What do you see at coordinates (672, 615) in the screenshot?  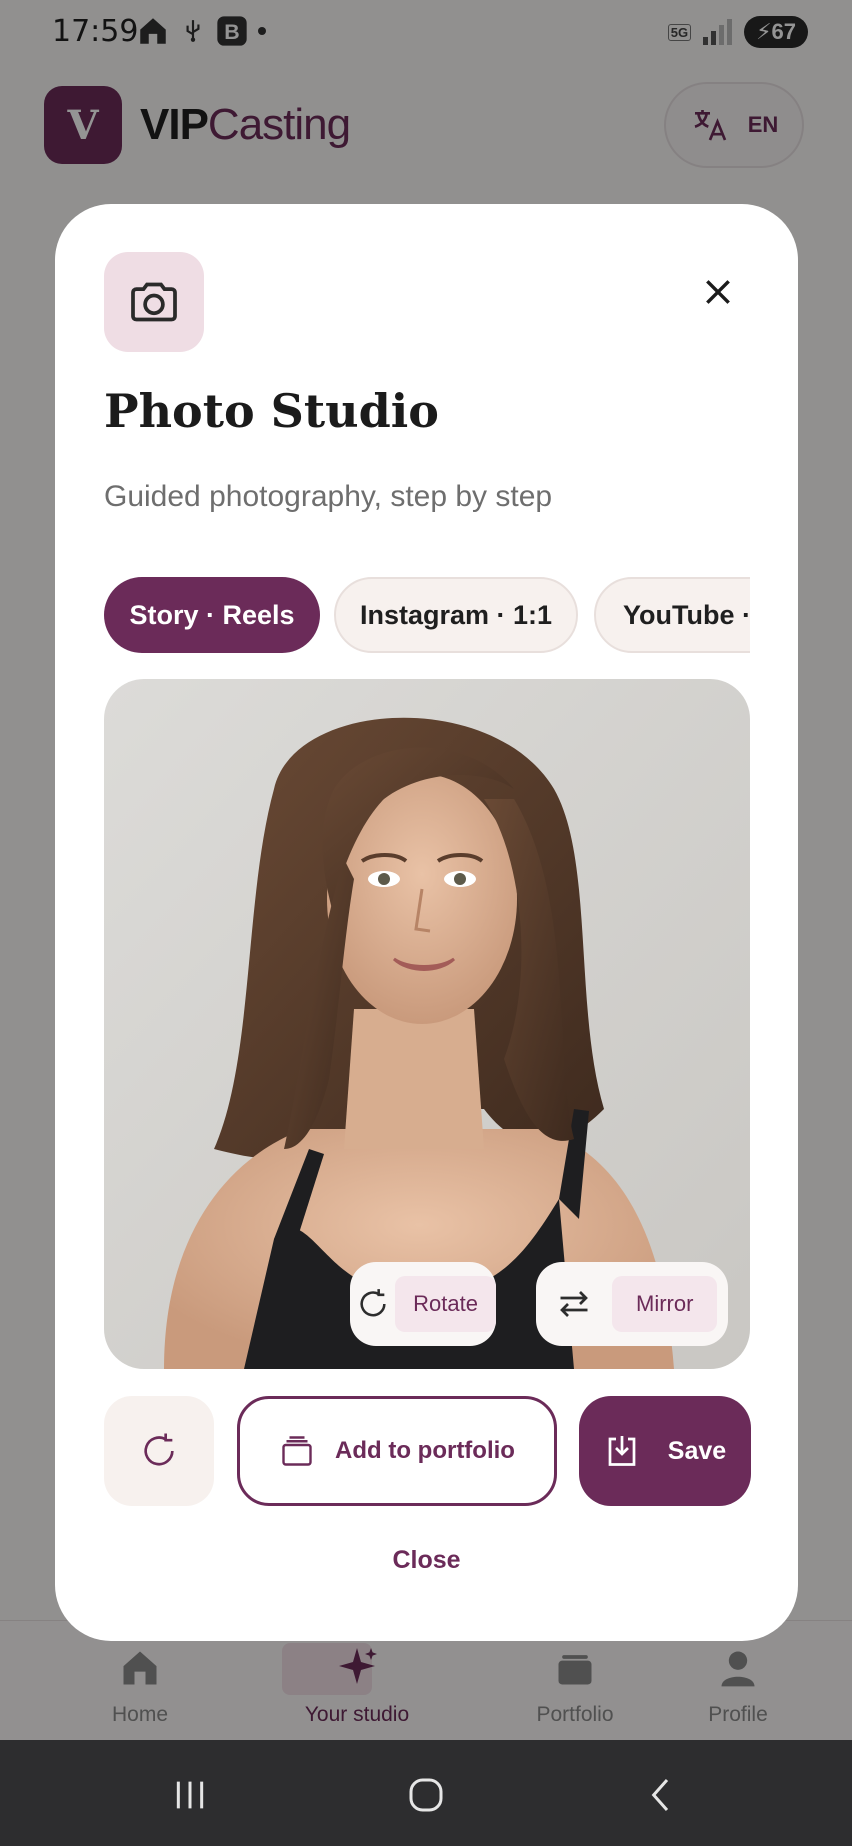 I see `format-chip-youtube: YouTube · 16:9` at bounding box center [672, 615].